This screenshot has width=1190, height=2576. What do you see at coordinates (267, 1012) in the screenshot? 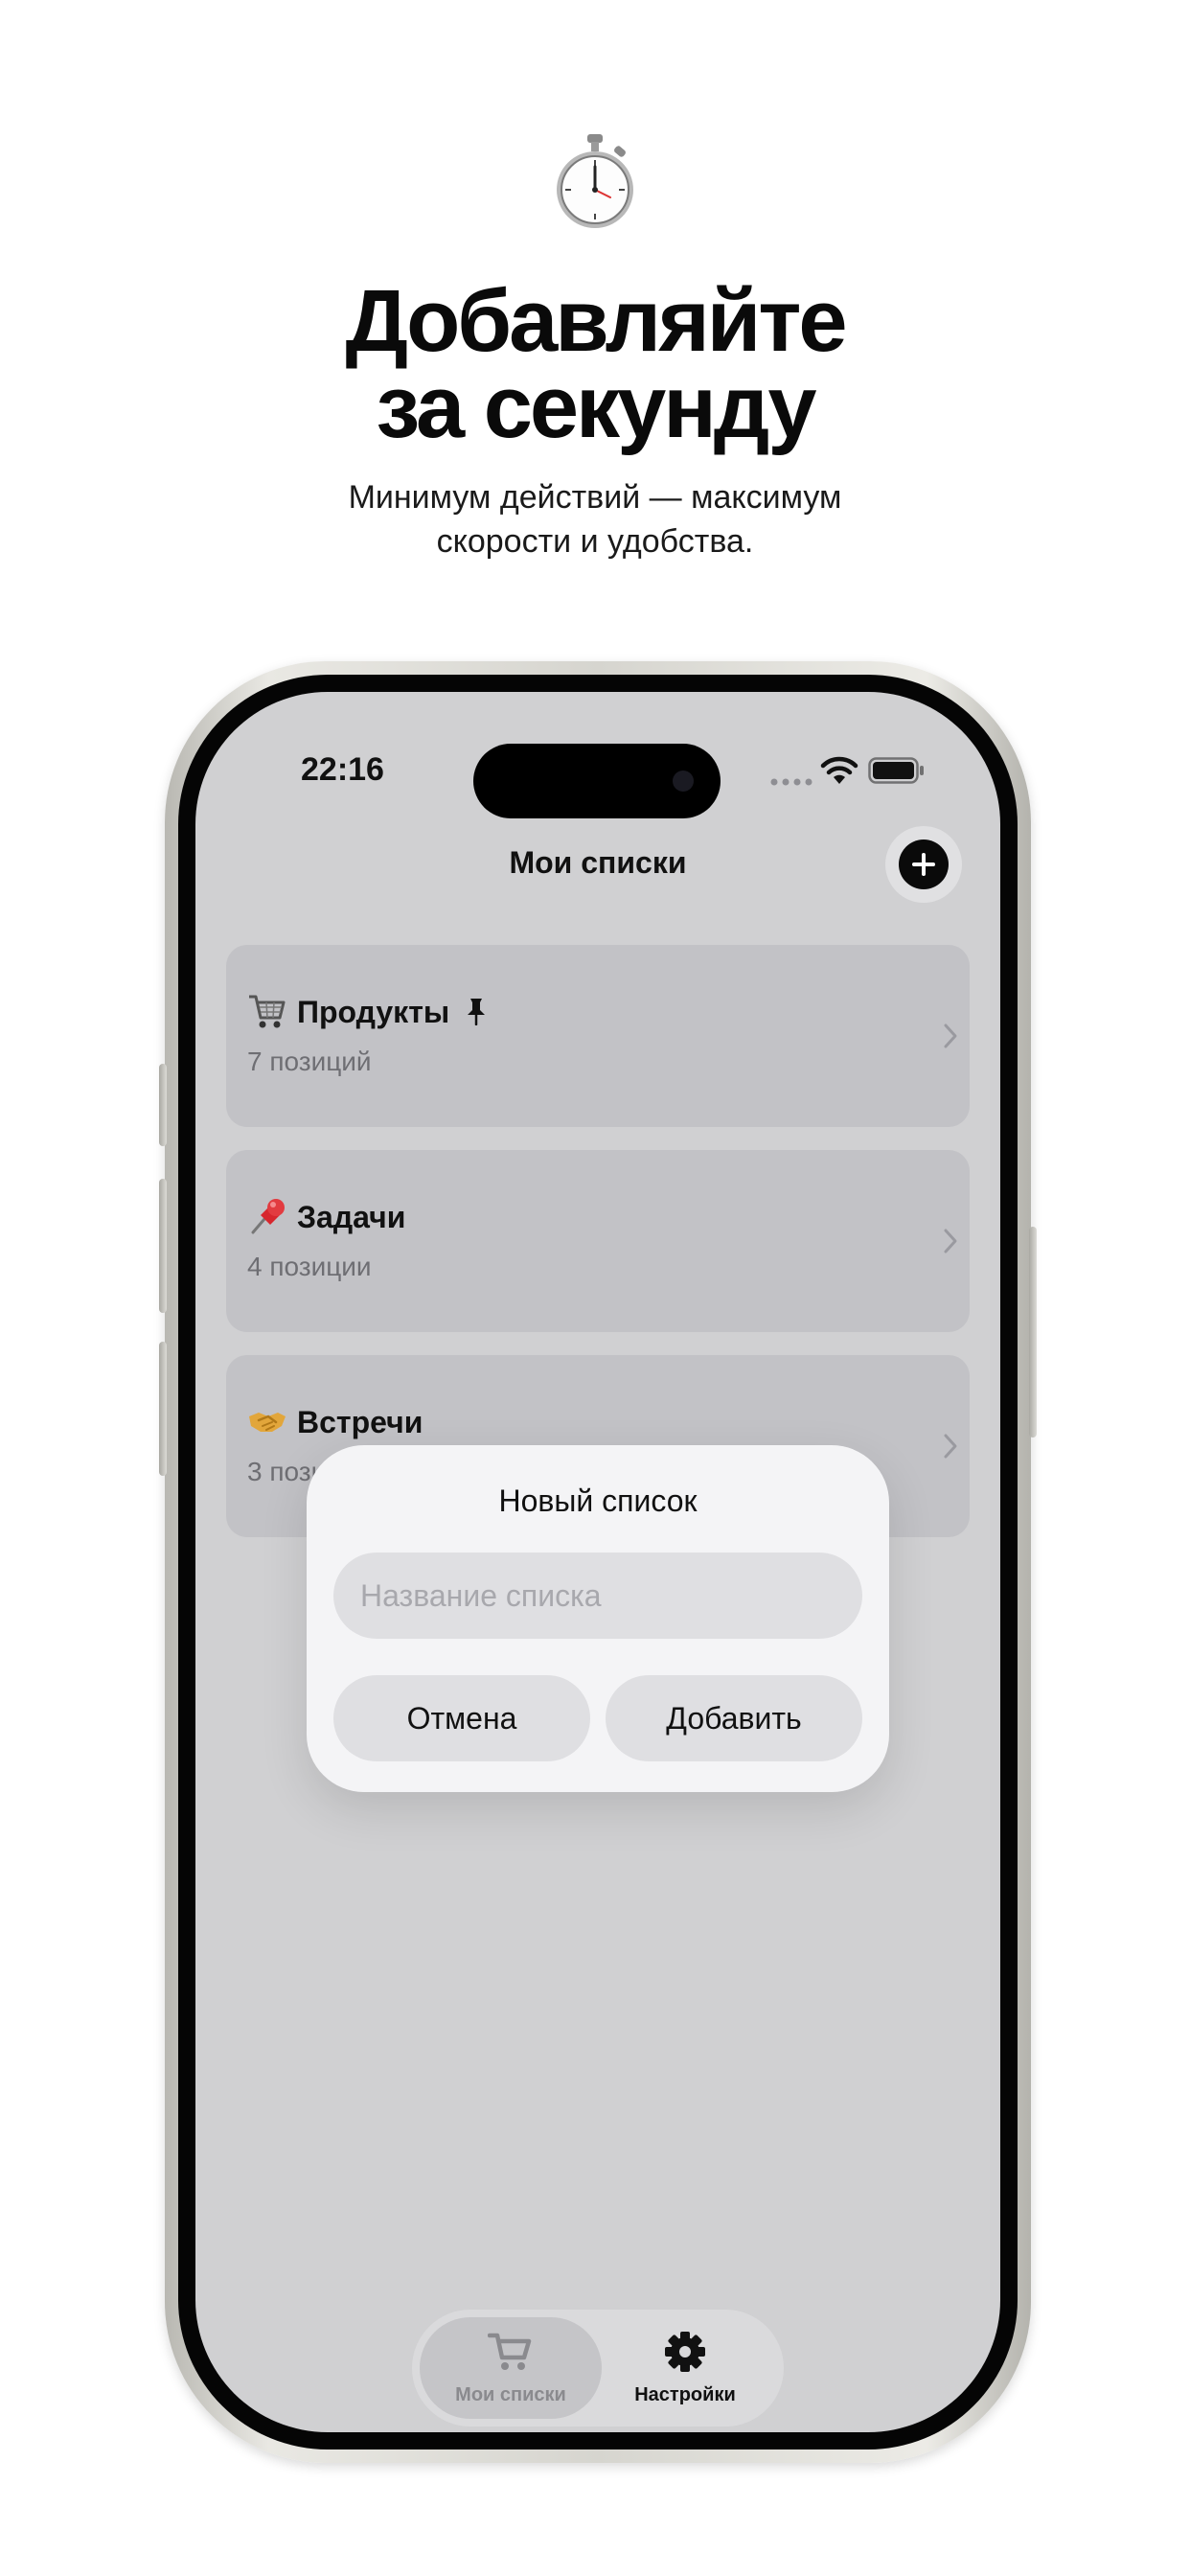
I see `shopping-cart-icon` at bounding box center [267, 1012].